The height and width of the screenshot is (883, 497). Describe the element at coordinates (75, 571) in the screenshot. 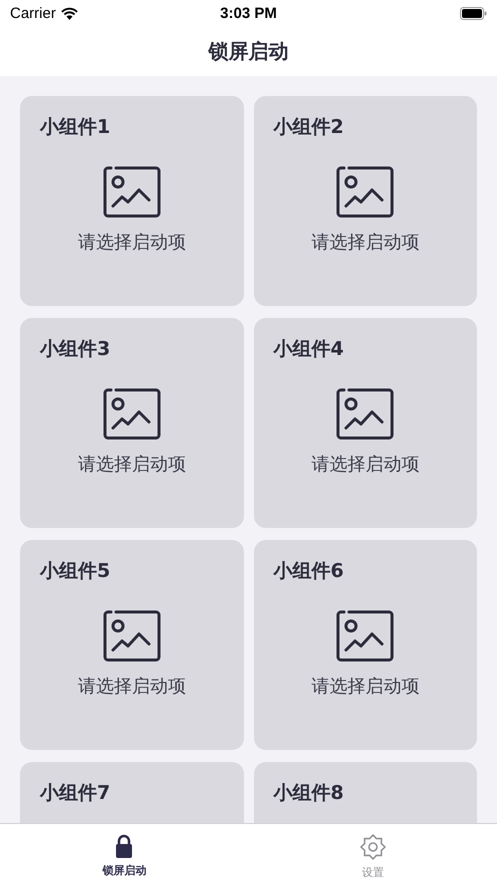

I see `widget-title: 小组件5` at that location.